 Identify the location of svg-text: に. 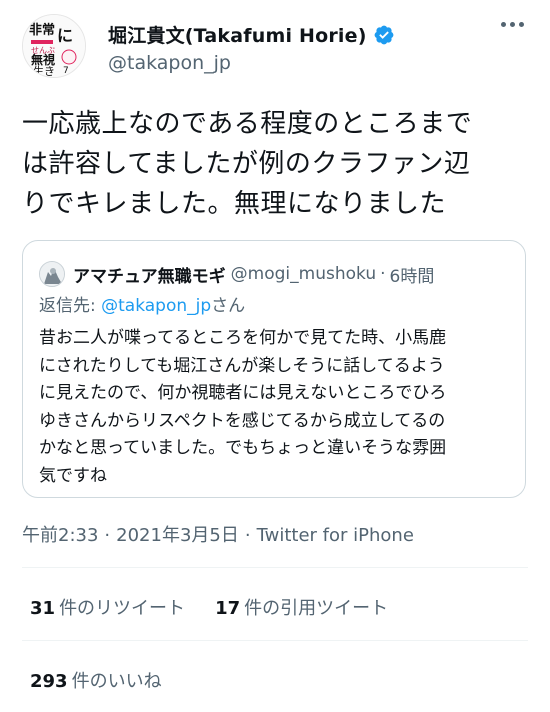
(65, 35).